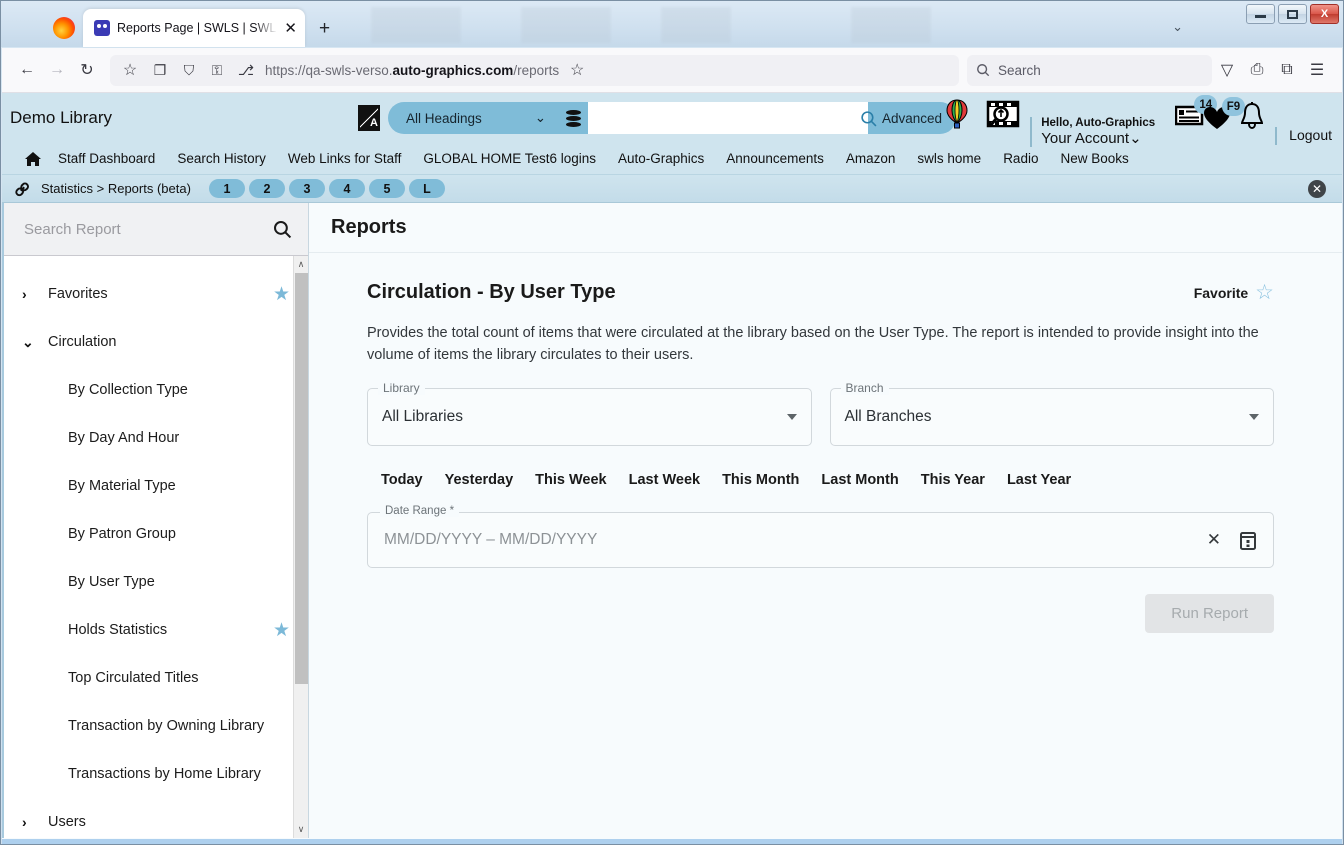 This screenshot has width=1344, height=845. What do you see at coordinates (1214, 540) in the screenshot?
I see `clear-date-icon: ✕` at bounding box center [1214, 540].